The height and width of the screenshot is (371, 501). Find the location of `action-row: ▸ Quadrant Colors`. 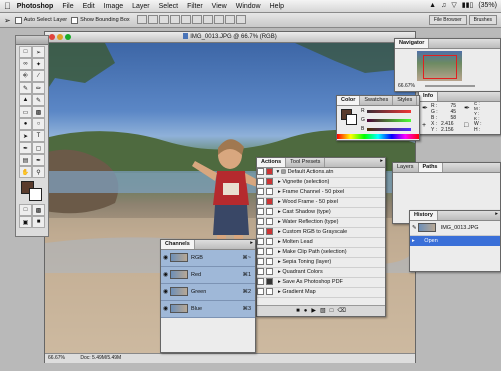

action-row: ▸ Quadrant Colors is located at coordinates (321, 273).